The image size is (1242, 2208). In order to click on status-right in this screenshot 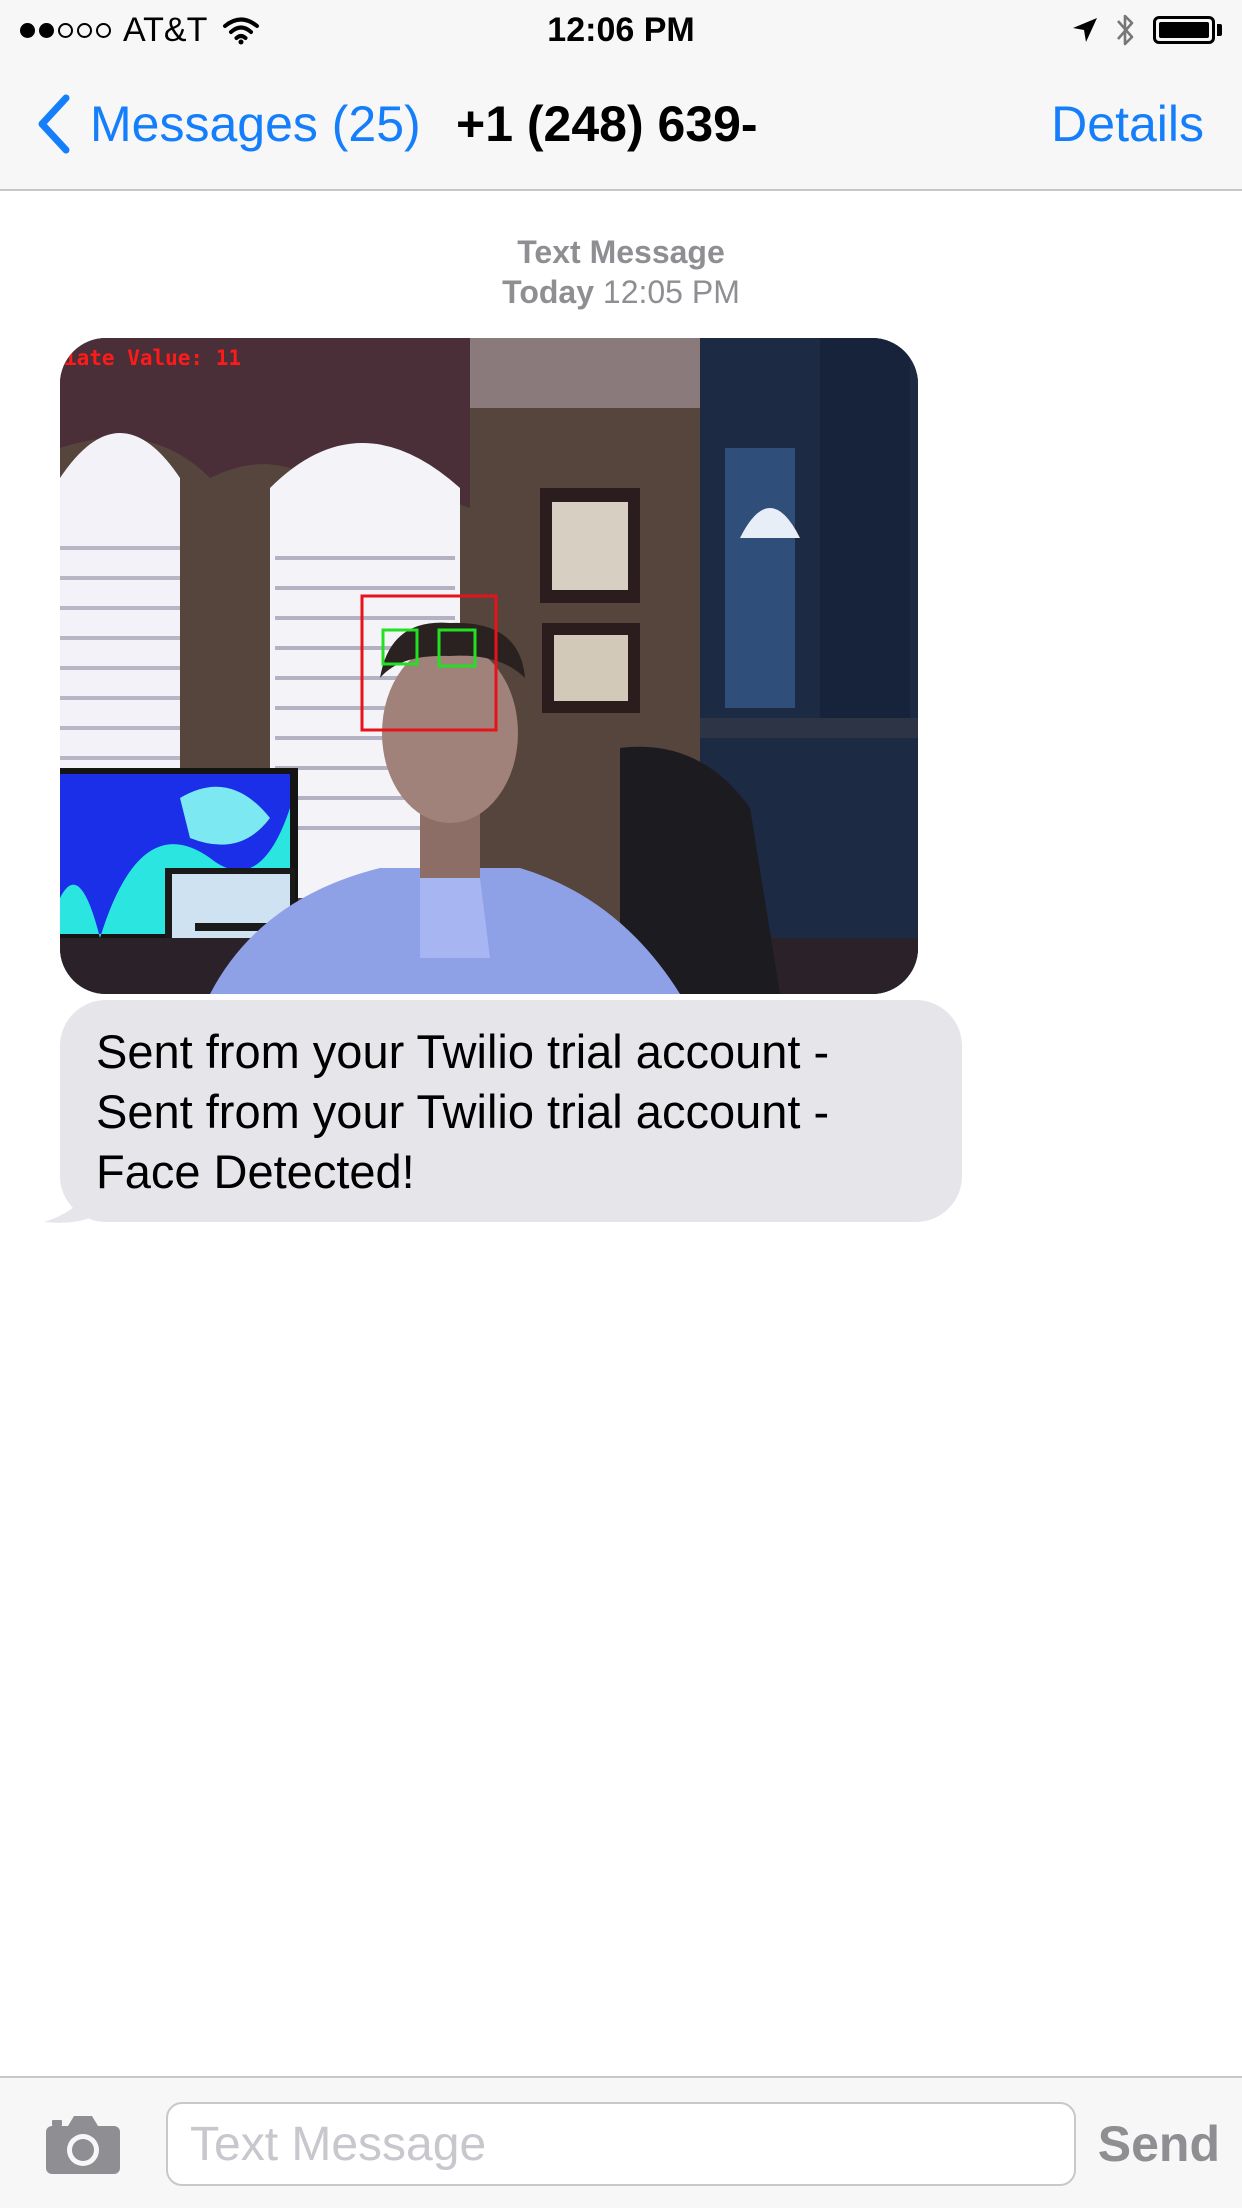, I will do `click(1146, 30)`.